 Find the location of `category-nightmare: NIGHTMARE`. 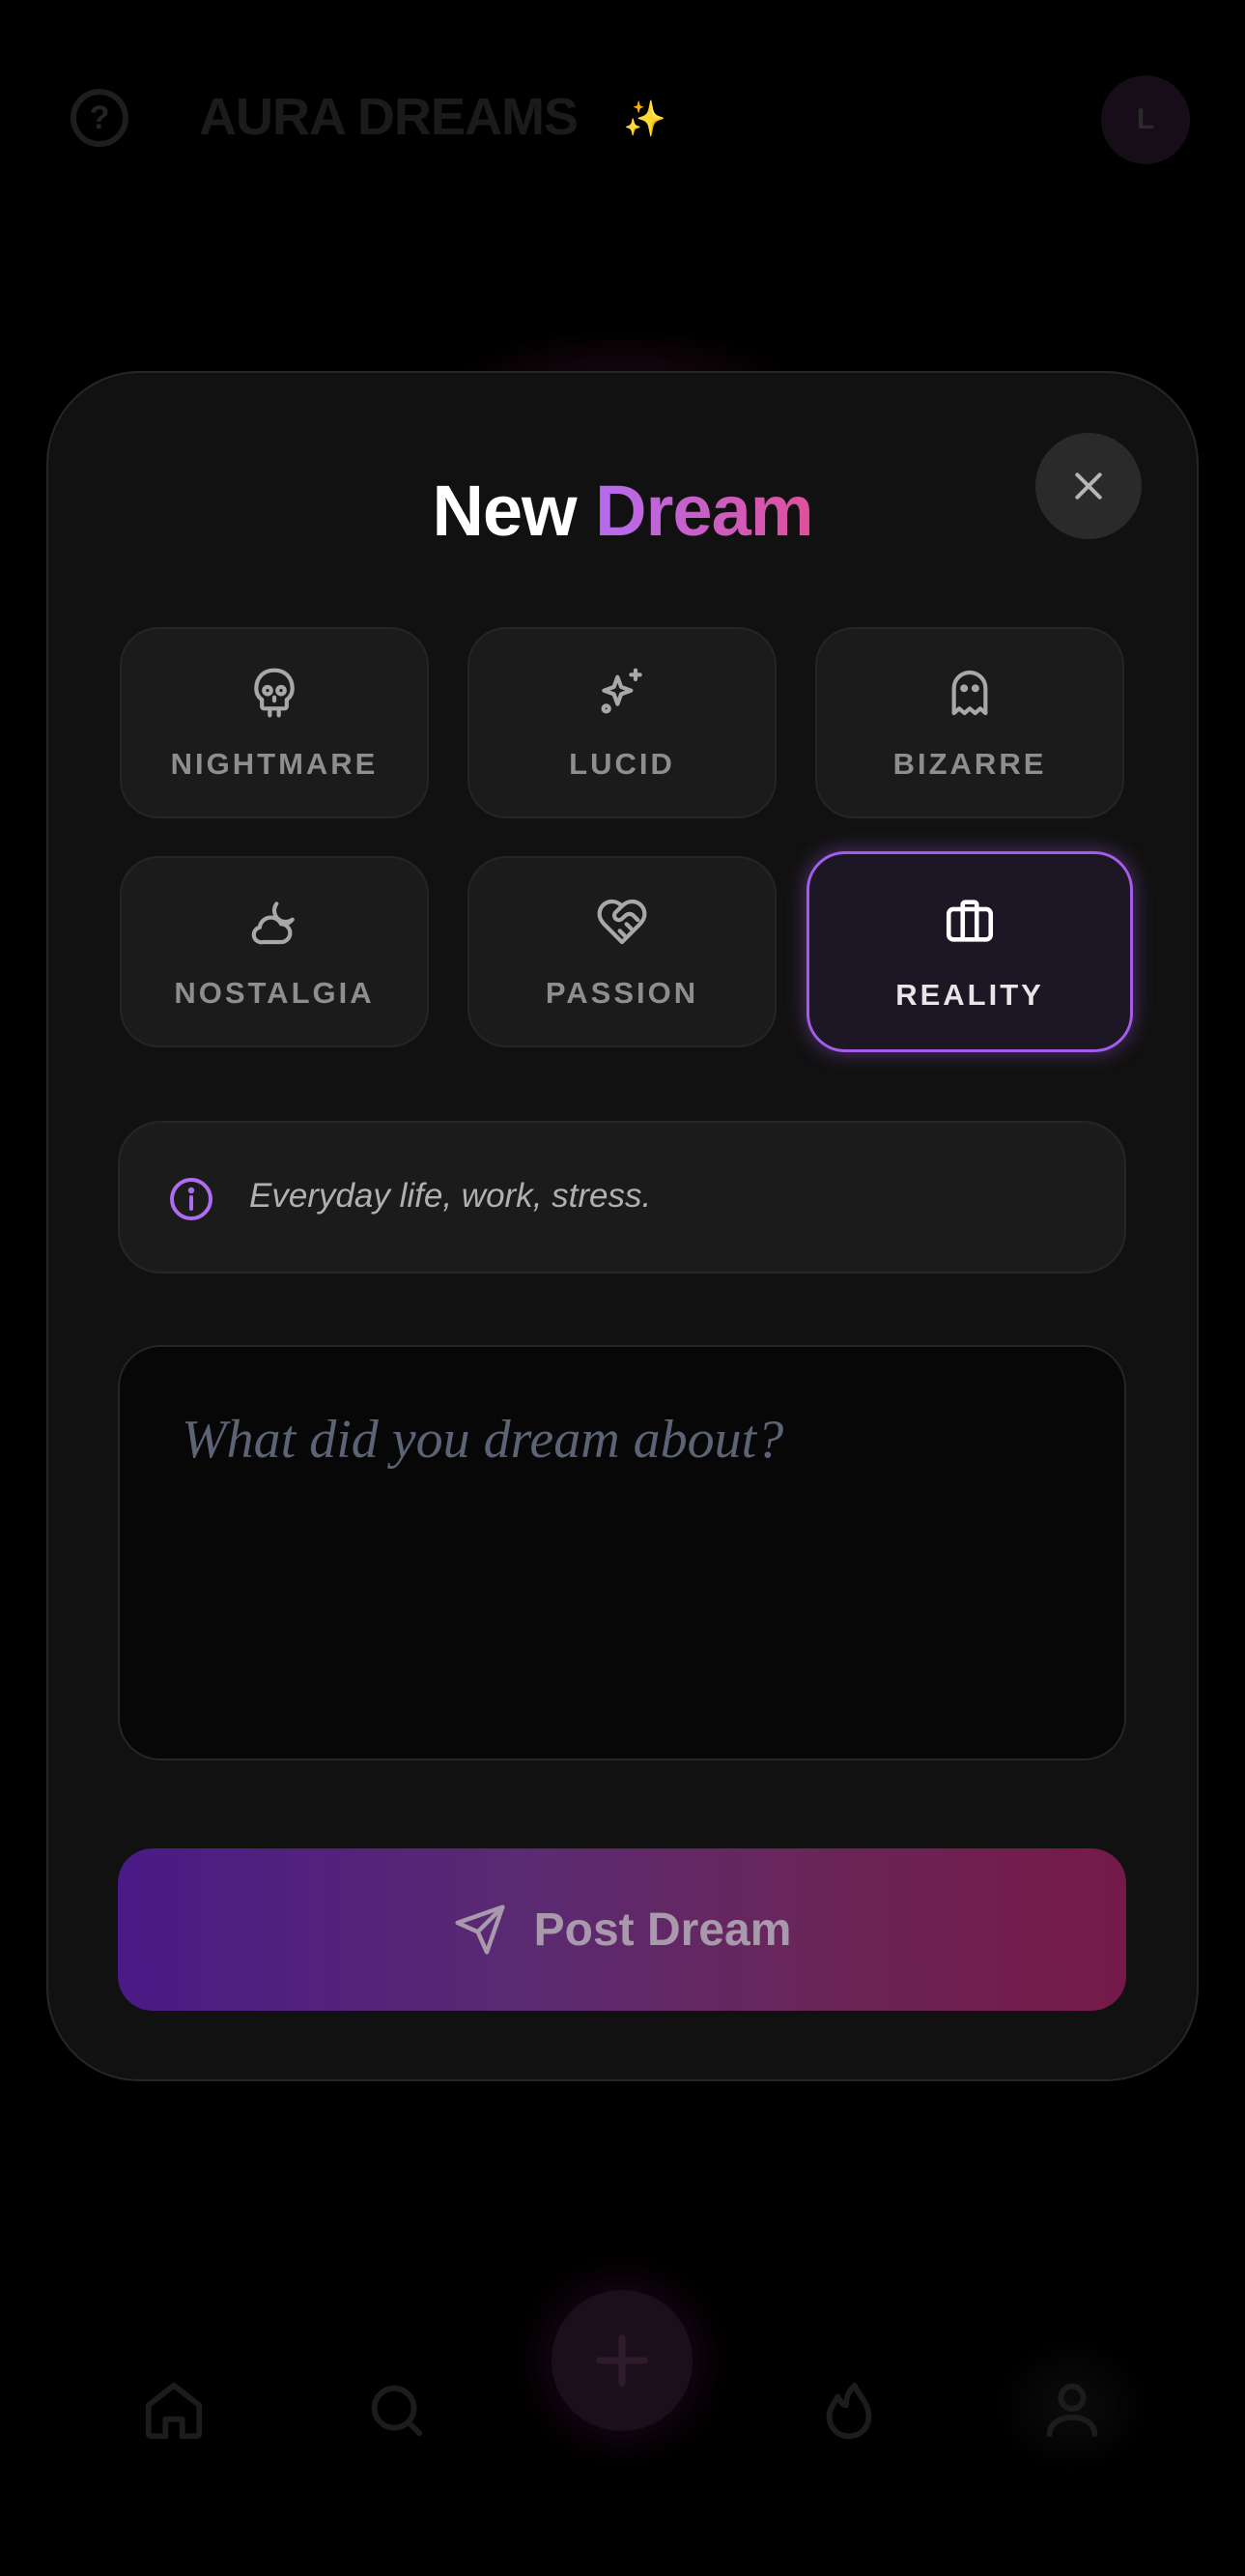

category-nightmare: NIGHTMARE is located at coordinates (274, 723).